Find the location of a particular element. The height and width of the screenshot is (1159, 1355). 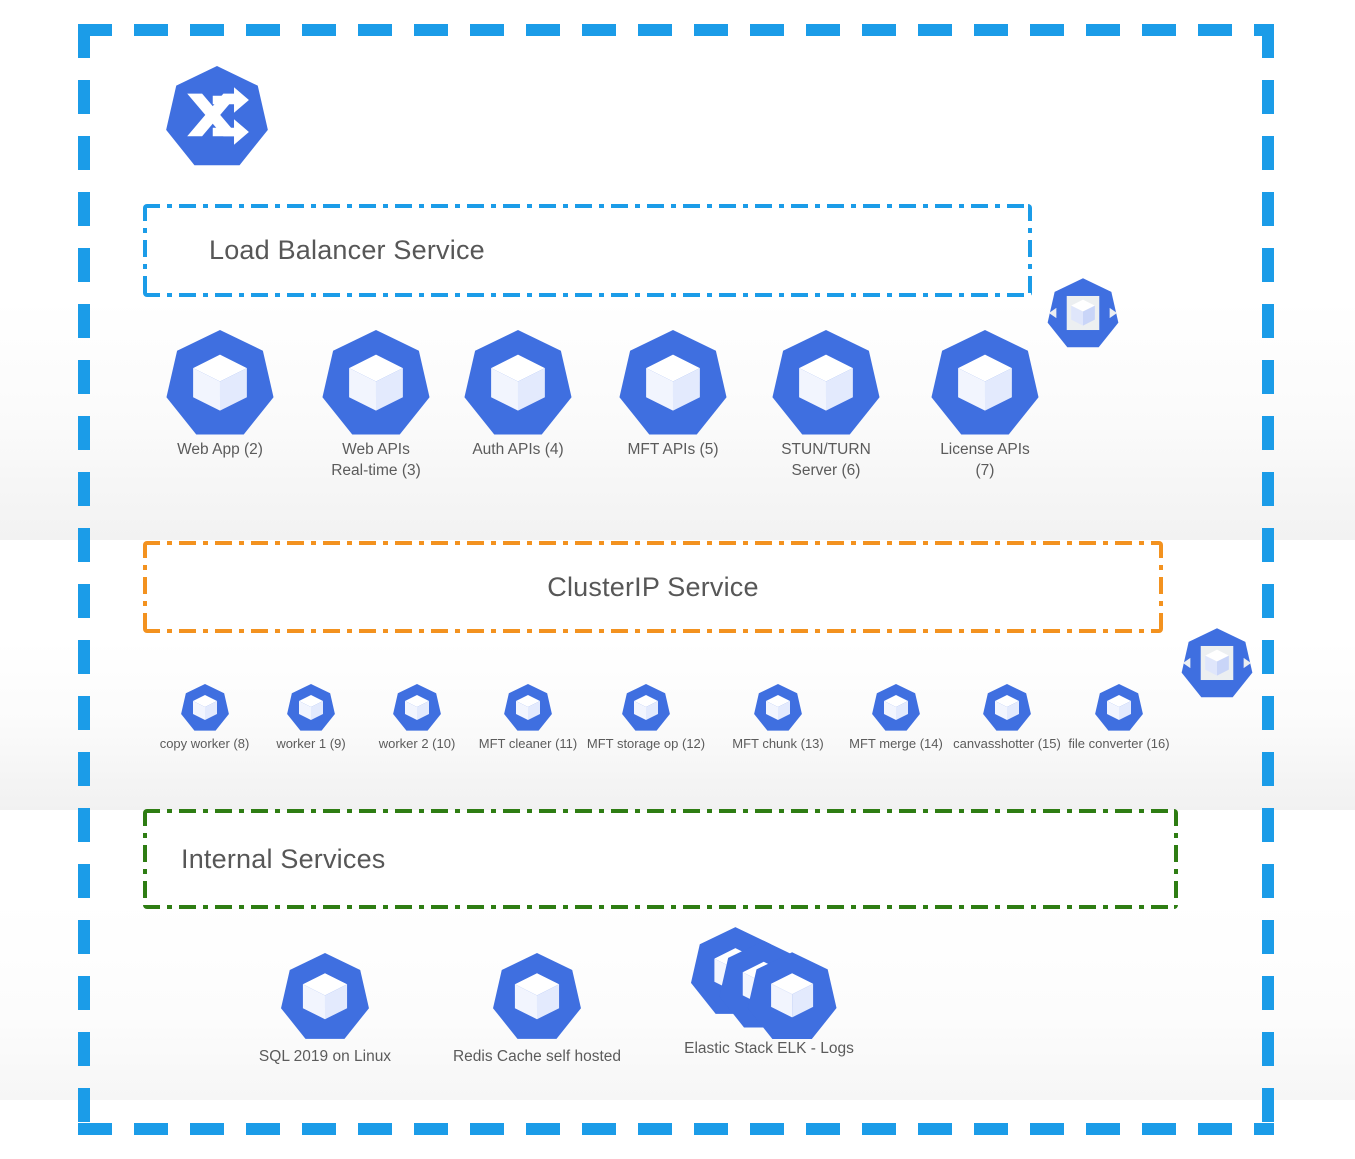

pod-label: Redis Cache self hosted is located at coordinates (536, 1056).